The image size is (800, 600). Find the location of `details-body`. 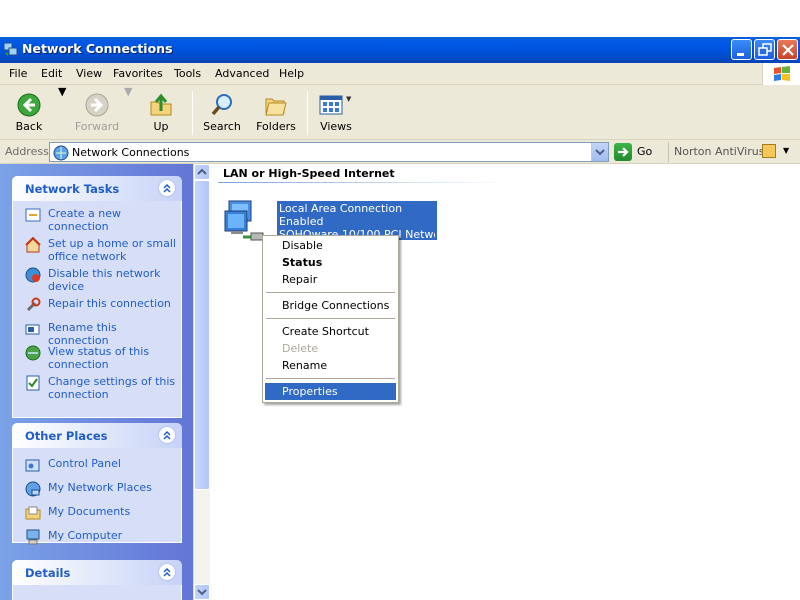

details-body is located at coordinates (97, 592).